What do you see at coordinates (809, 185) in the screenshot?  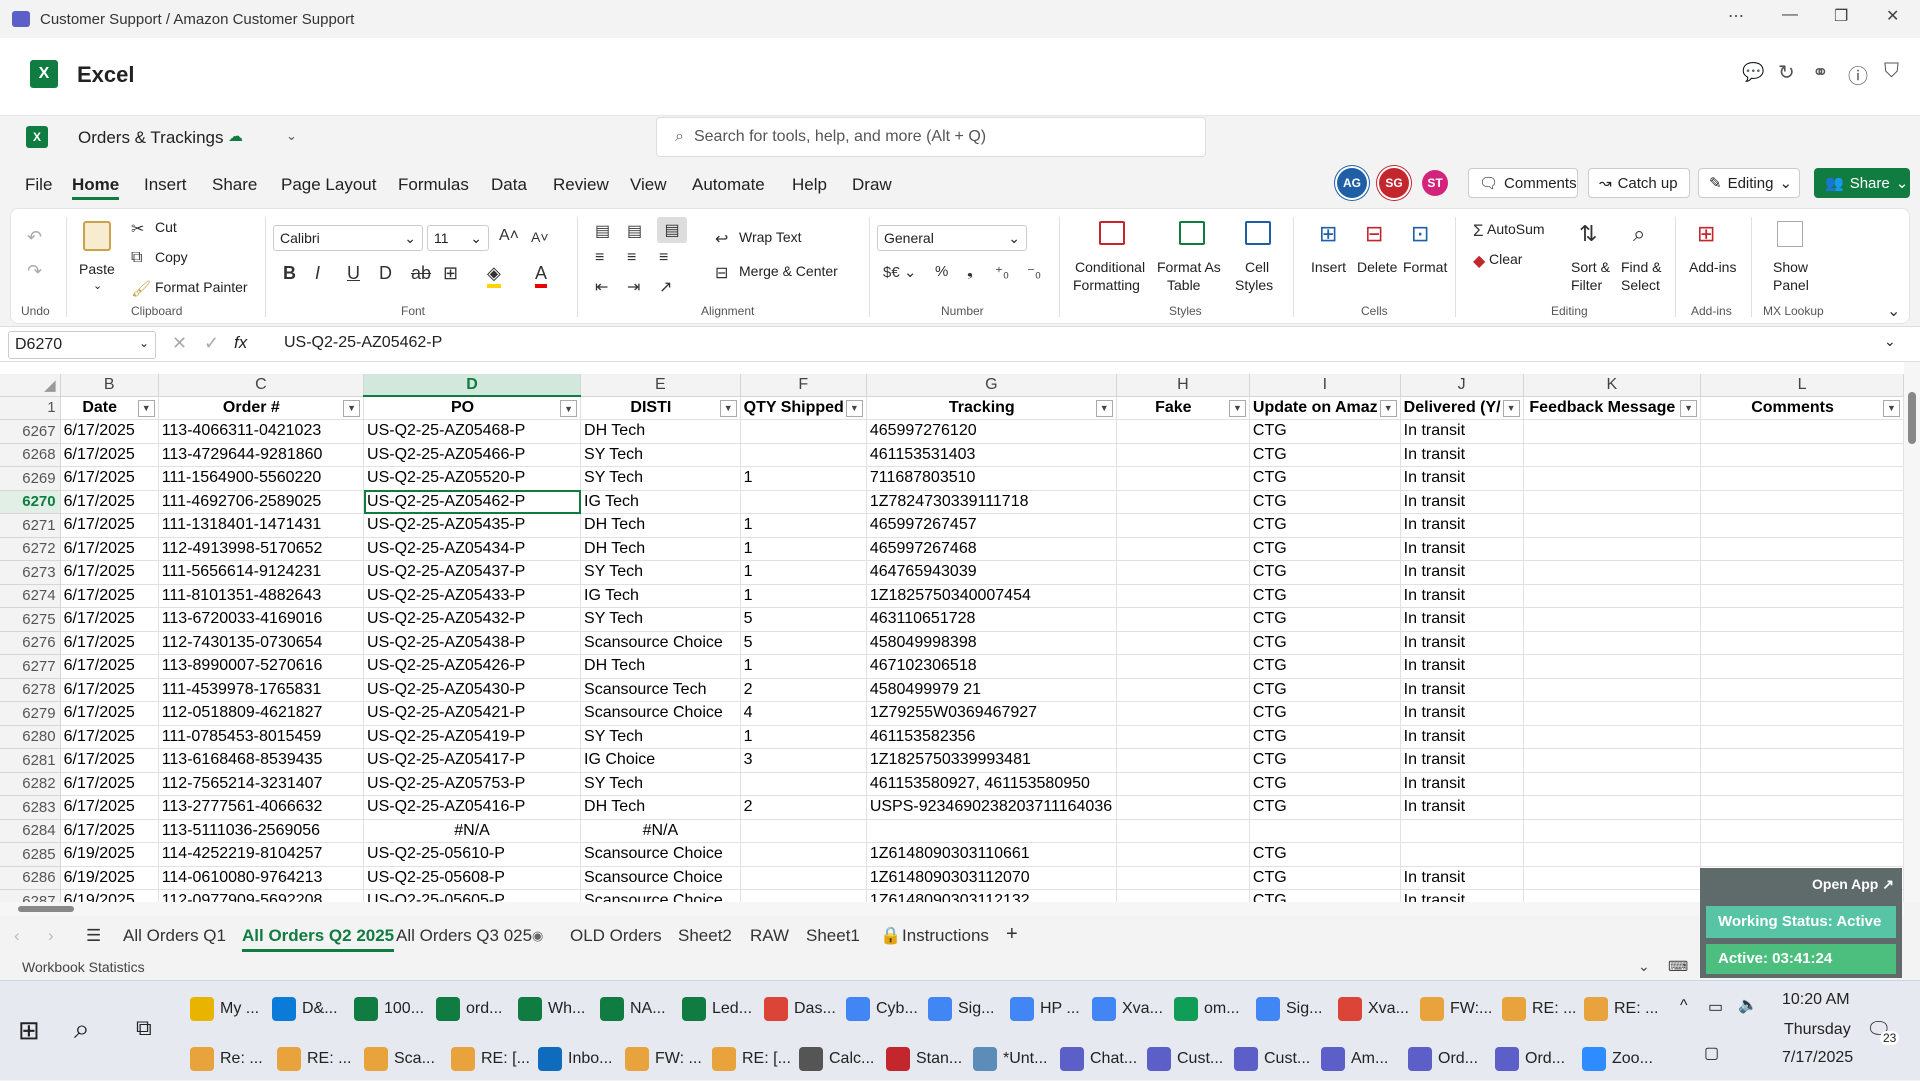 I see `menu-help: Help` at bounding box center [809, 185].